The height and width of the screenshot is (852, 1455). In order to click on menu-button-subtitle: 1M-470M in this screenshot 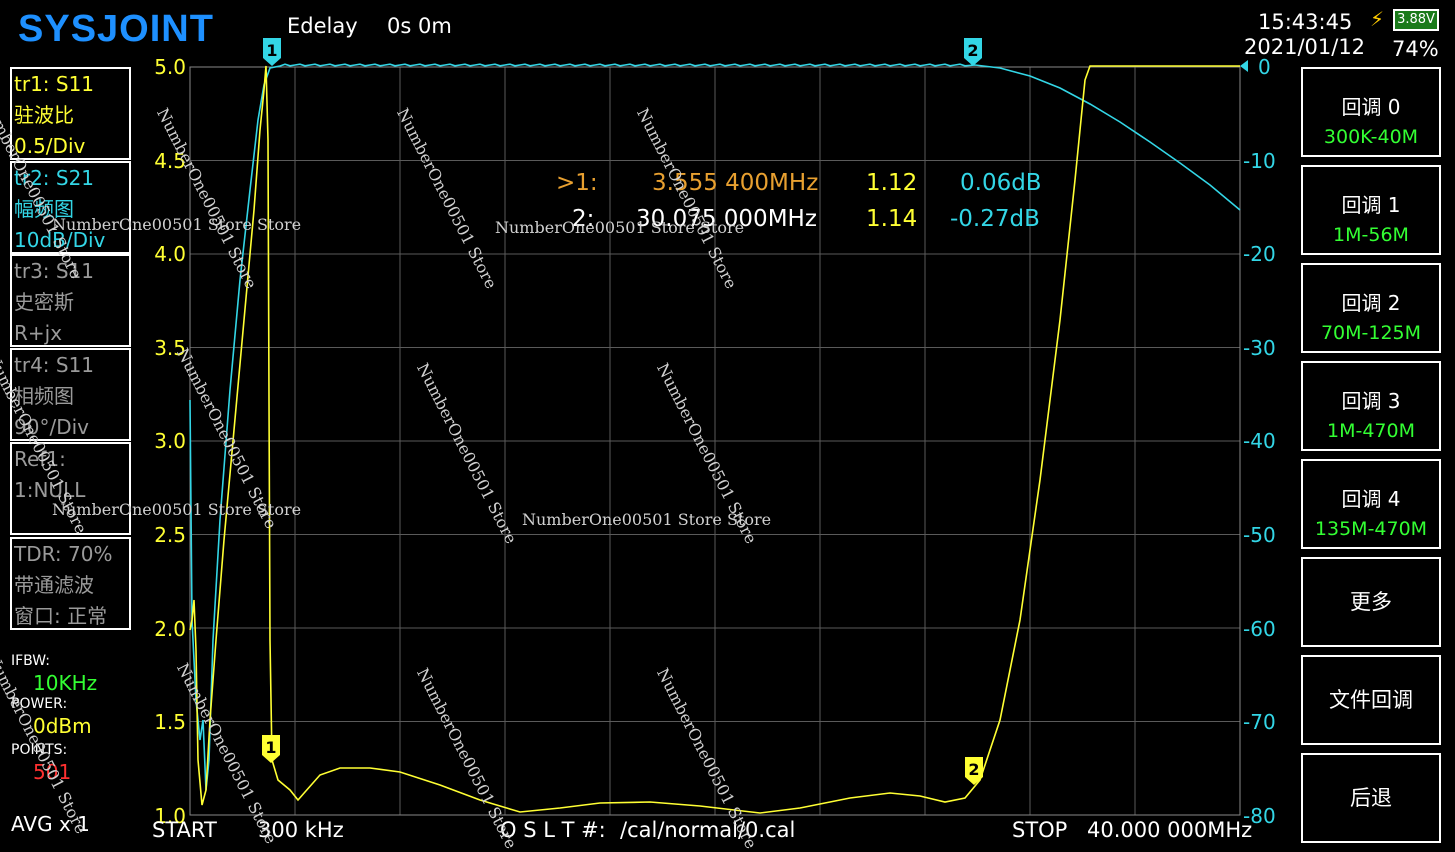, I will do `click(1371, 431)`.